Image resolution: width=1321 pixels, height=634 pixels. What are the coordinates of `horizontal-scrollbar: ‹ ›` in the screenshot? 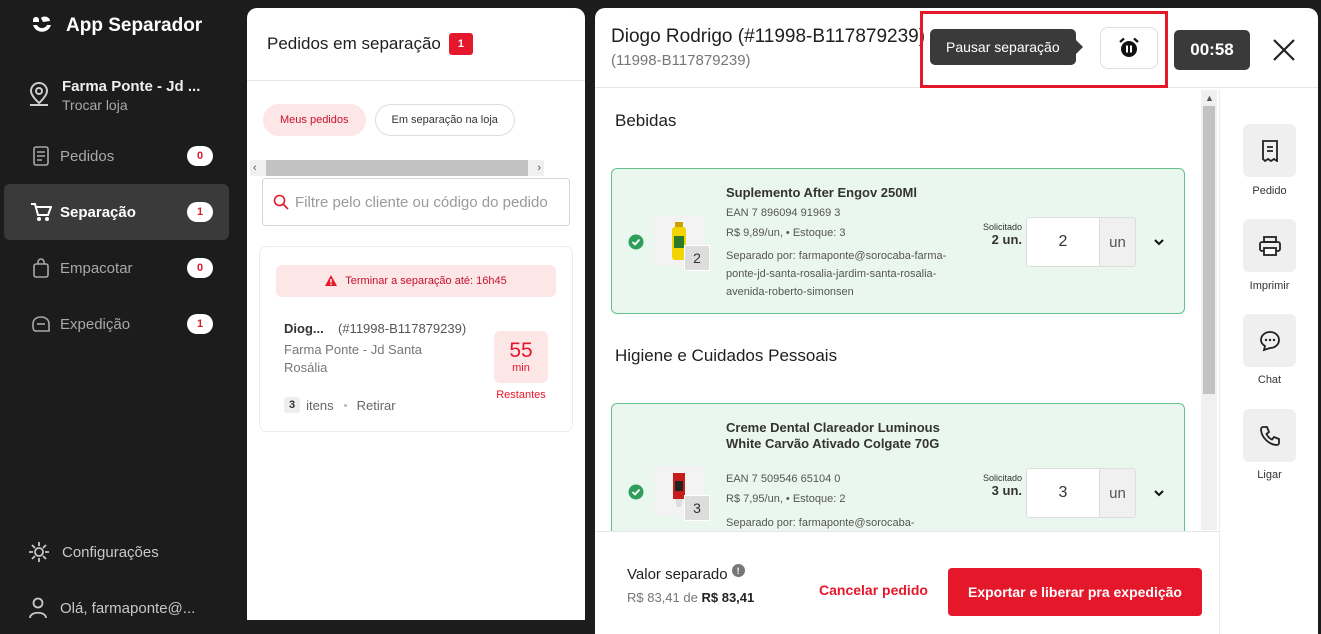 It's located at (397, 168).